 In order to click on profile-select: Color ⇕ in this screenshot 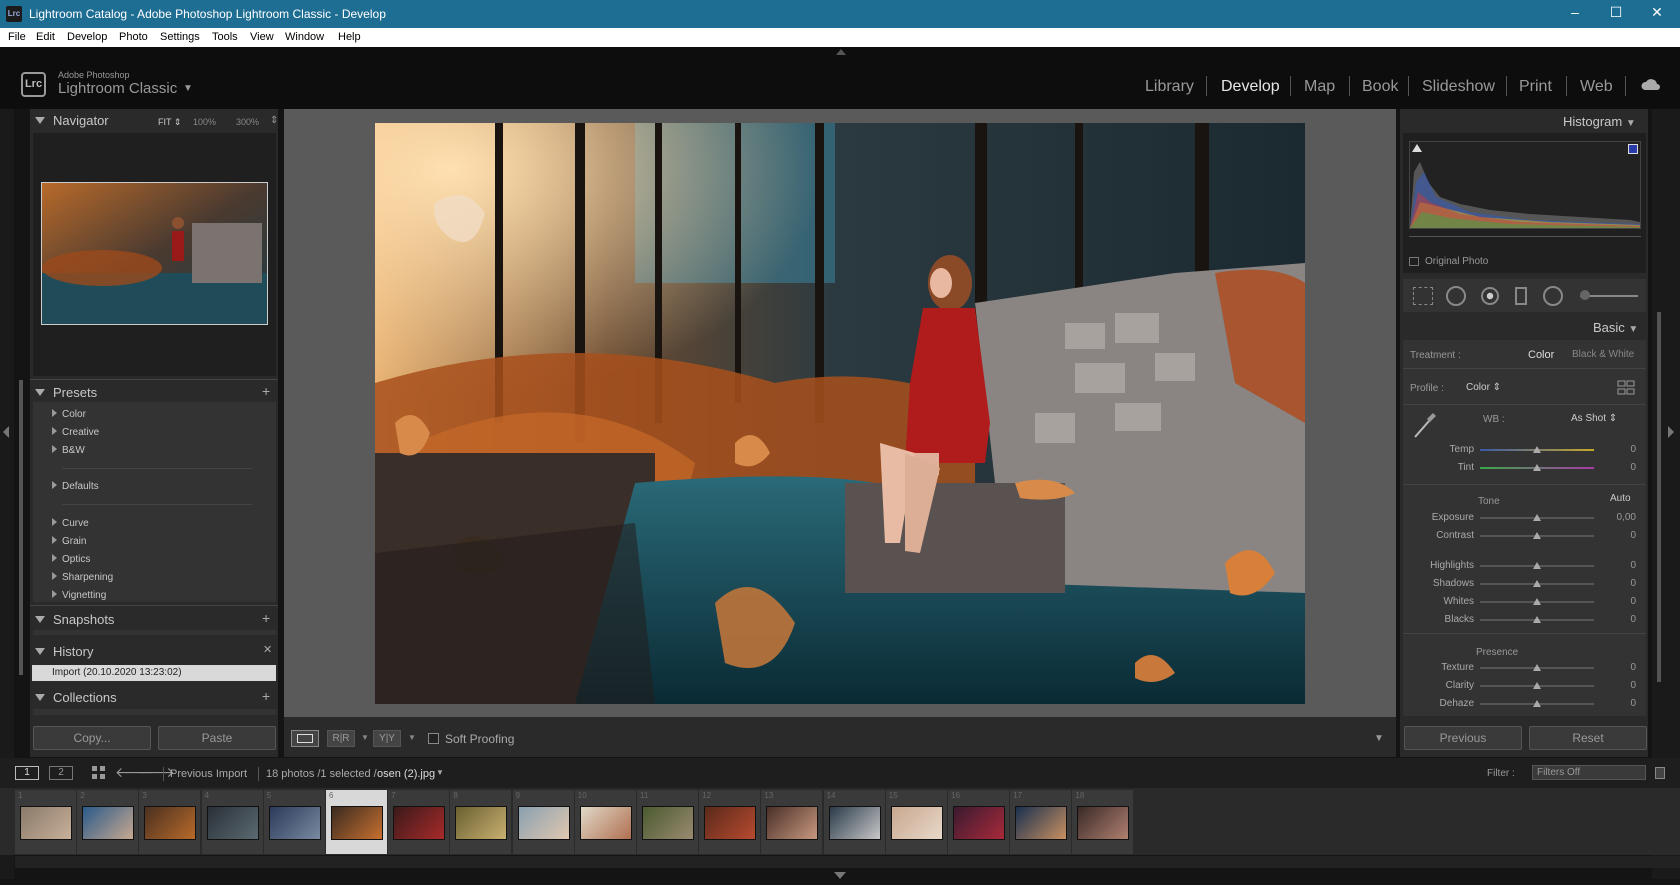, I will do `click(1483, 387)`.